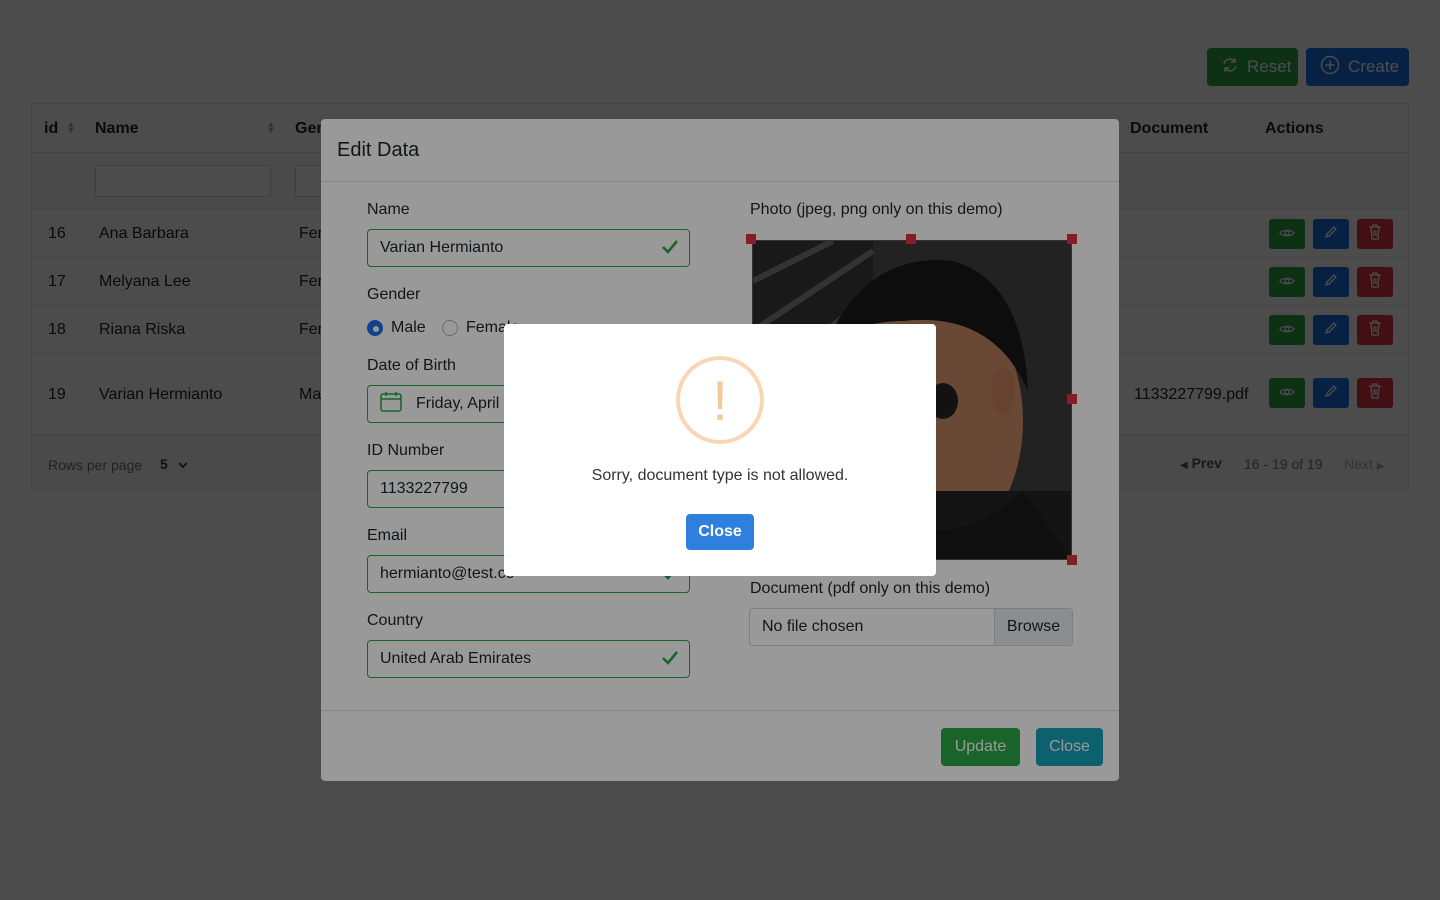  I want to click on warning-icon: !, so click(720, 400).